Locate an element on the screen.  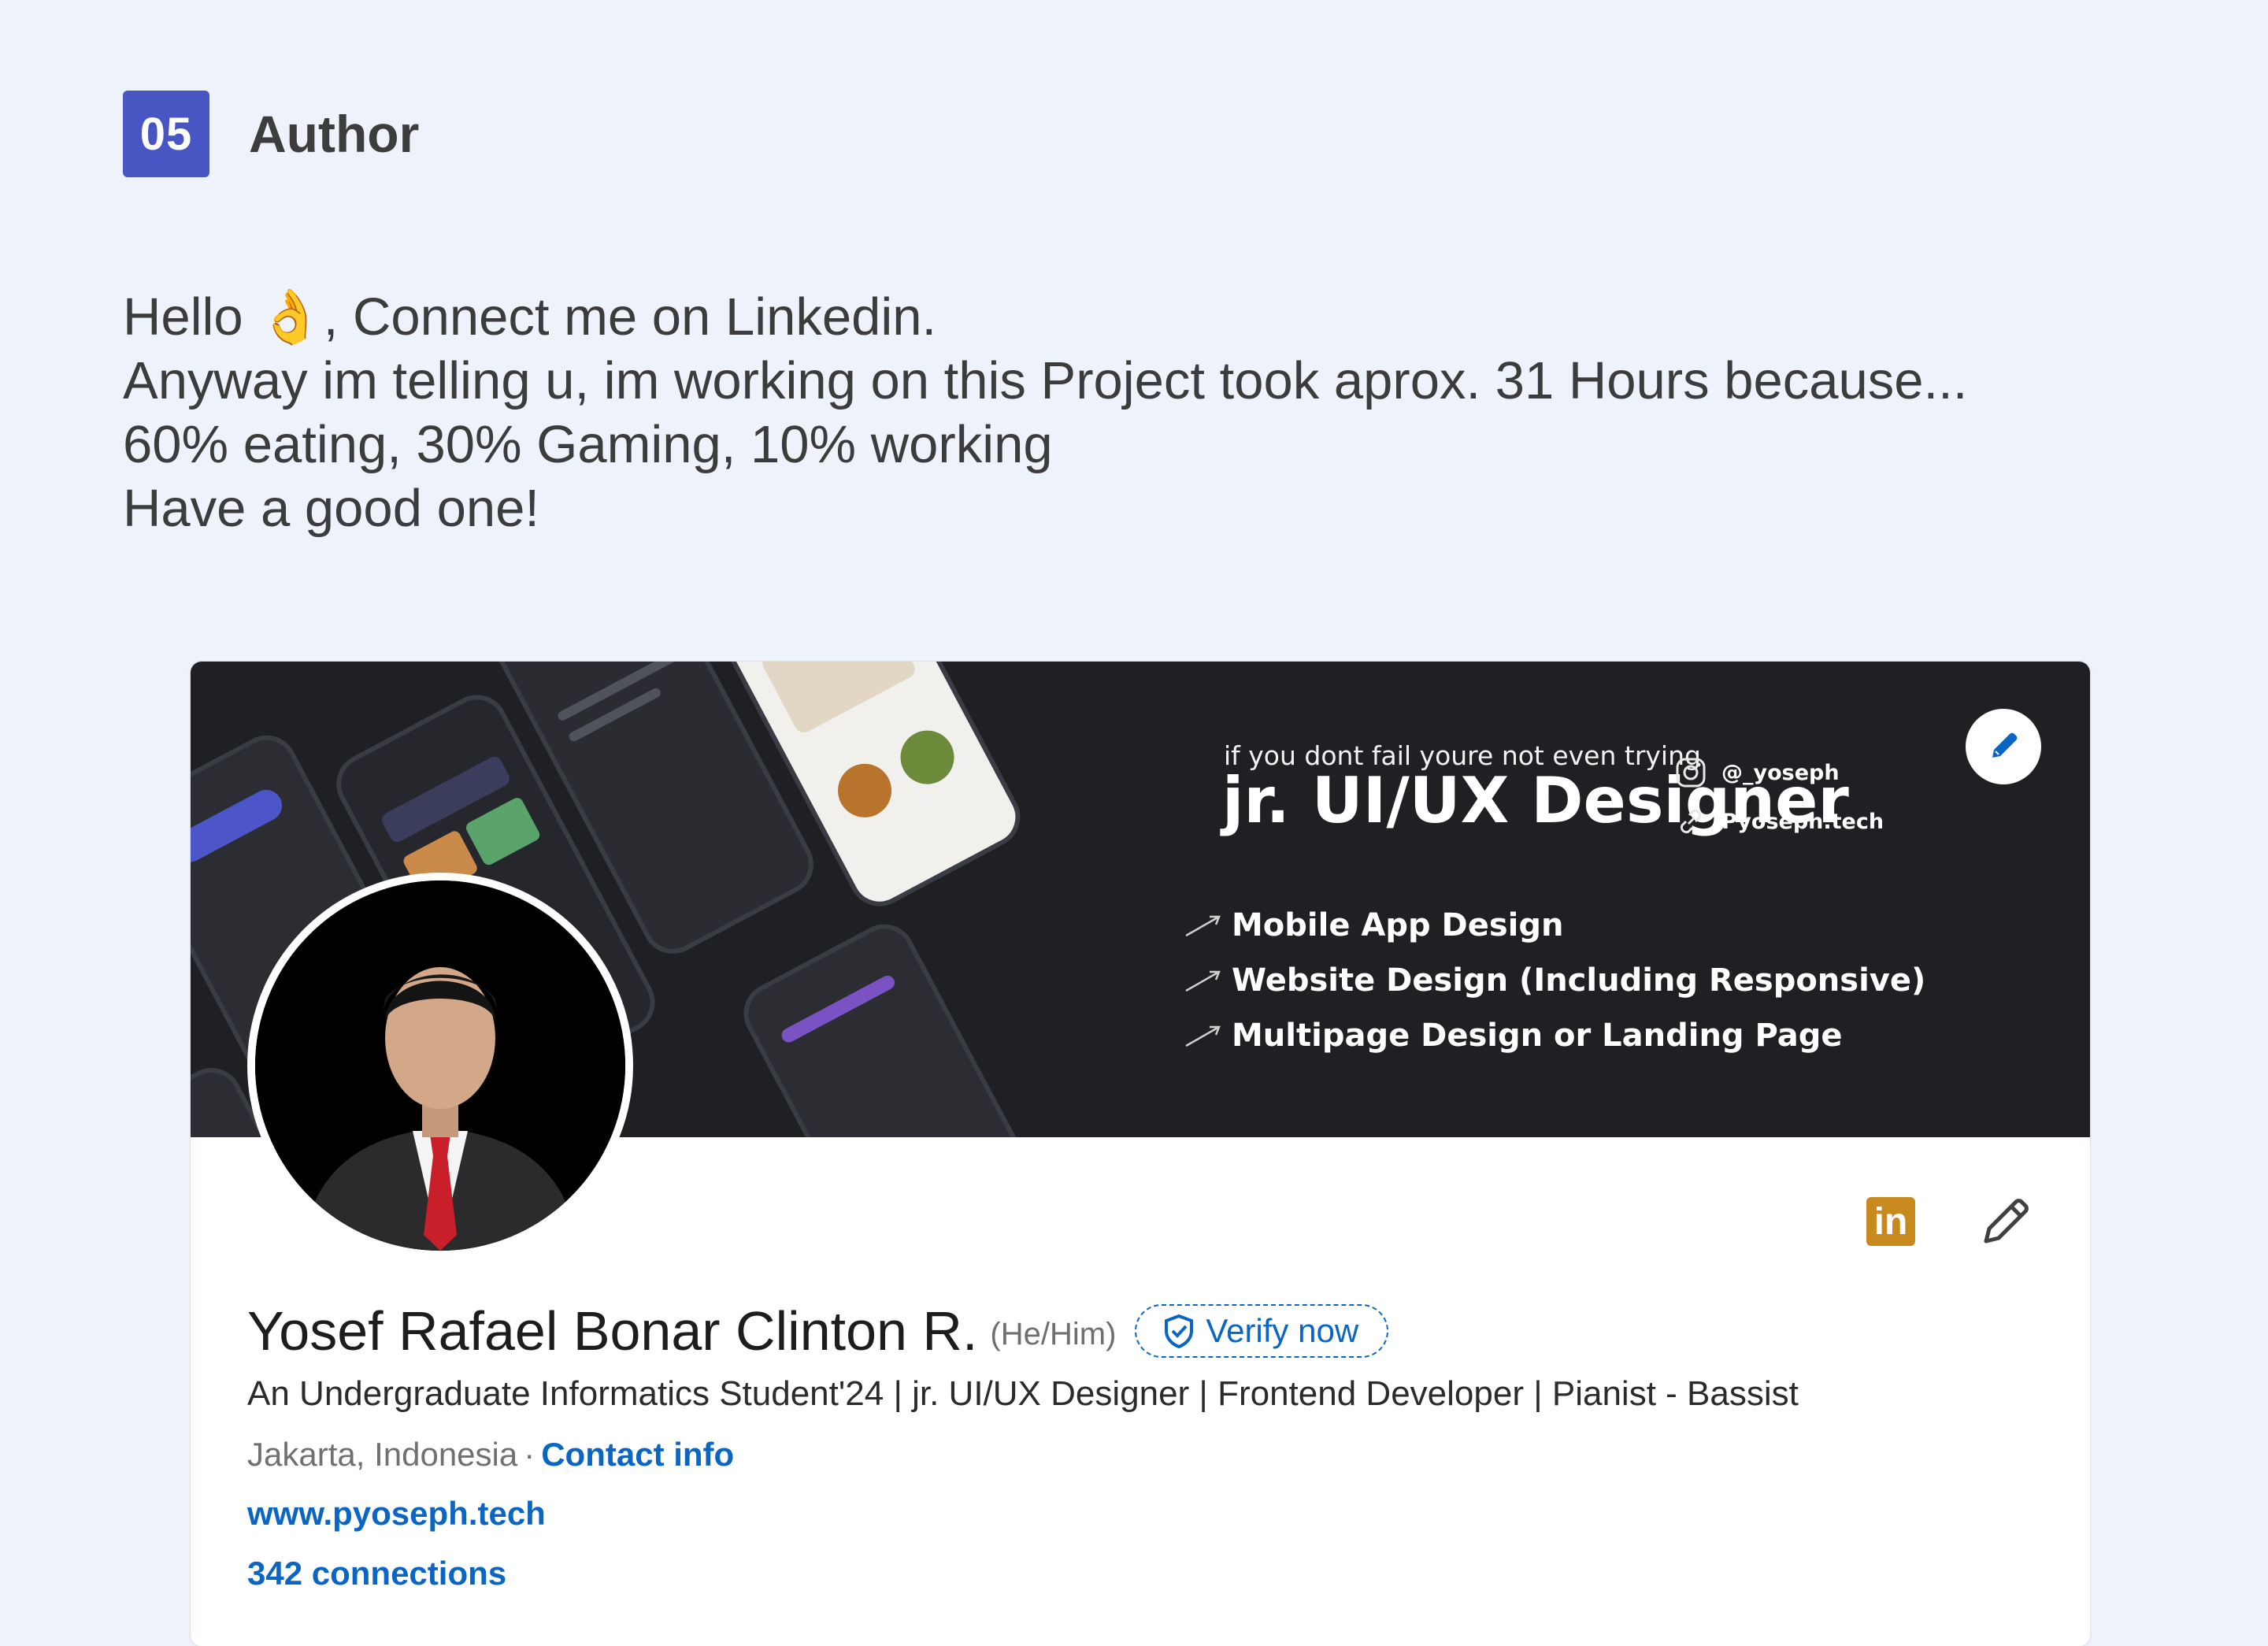
banner-socials: @_yoseph Pyoseph.tech is located at coordinates (1778, 797).